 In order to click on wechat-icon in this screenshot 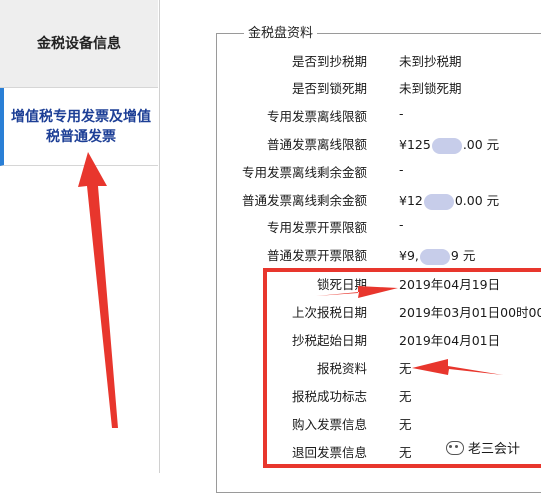, I will do `click(455, 447)`.